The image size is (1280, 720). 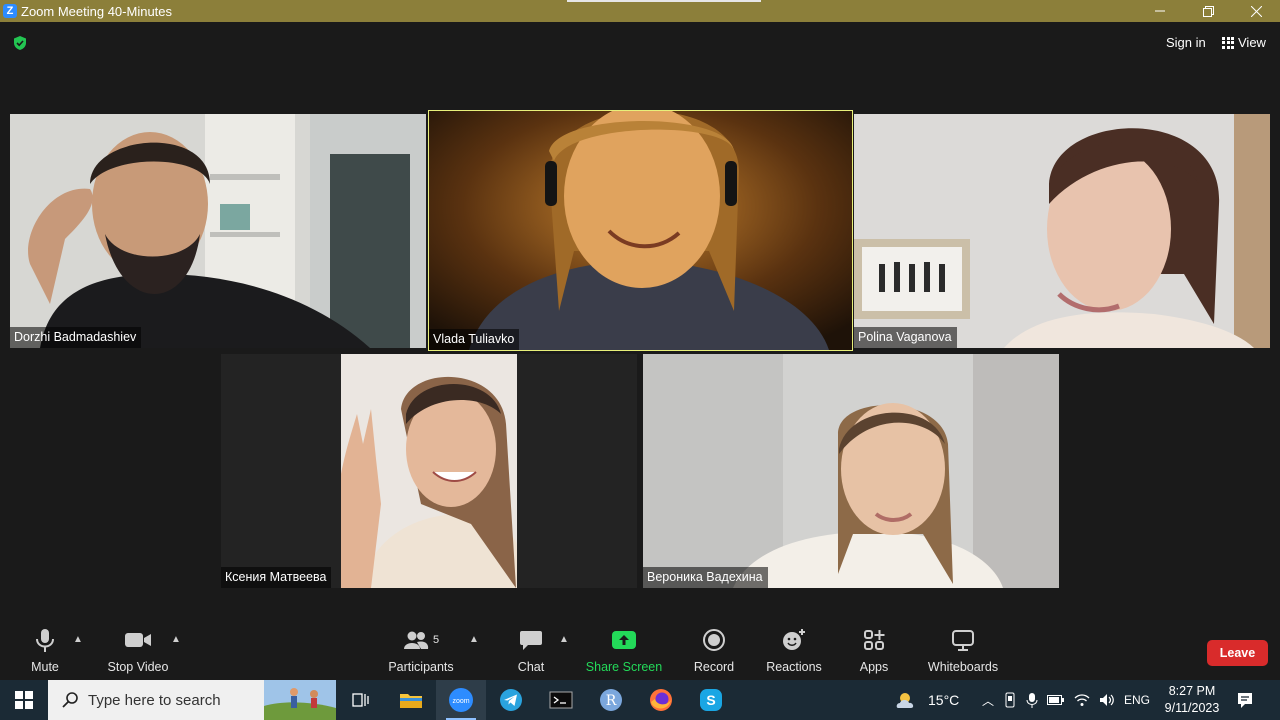 What do you see at coordinates (138, 653) in the screenshot?
I see `stop-video-button: Stop Video` at bounding box center [138, 653].